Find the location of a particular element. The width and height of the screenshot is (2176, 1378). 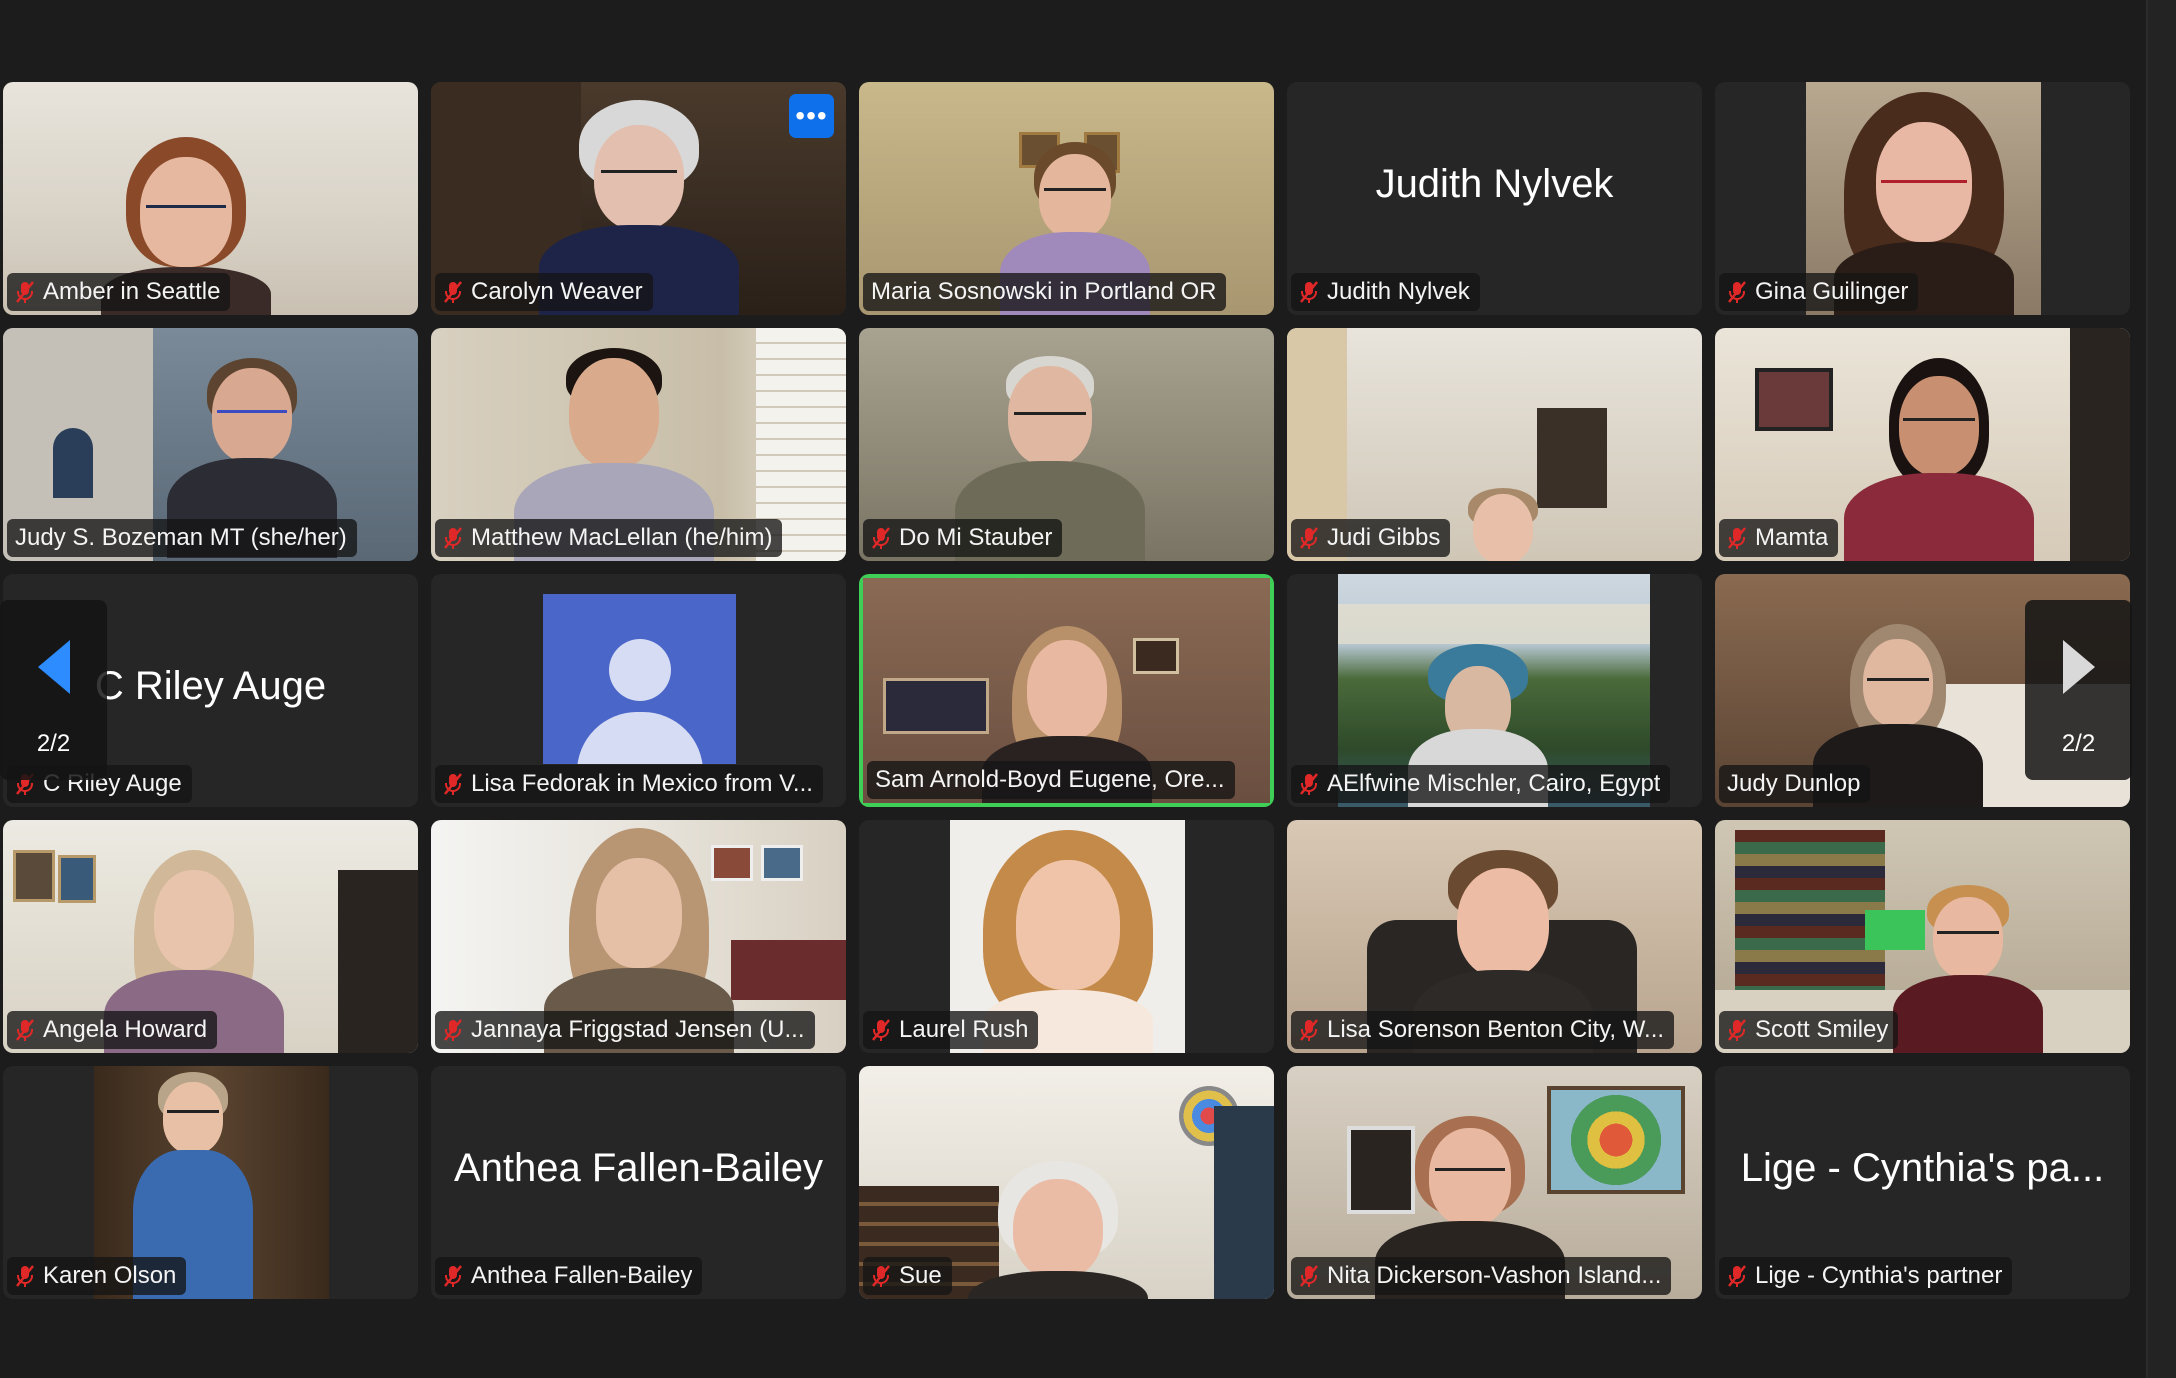

participant-display-name: Anthea Fallen-Bailey is located at coordinates (638, 1168).